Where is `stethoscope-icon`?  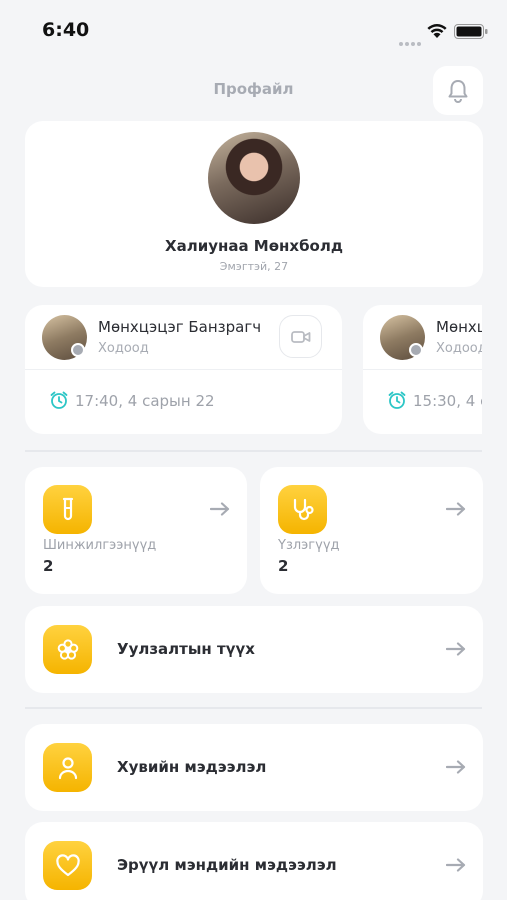
stethoscope-icon is located at coordinates (303, 509).